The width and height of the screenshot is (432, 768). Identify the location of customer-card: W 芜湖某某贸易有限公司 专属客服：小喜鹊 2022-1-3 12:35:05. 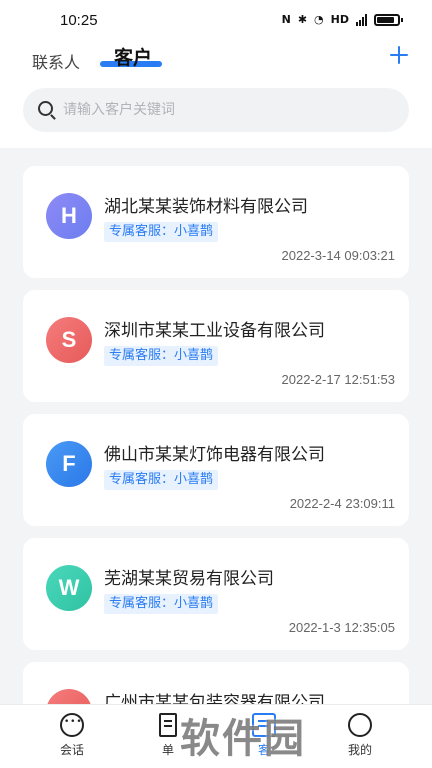
(216, 594).